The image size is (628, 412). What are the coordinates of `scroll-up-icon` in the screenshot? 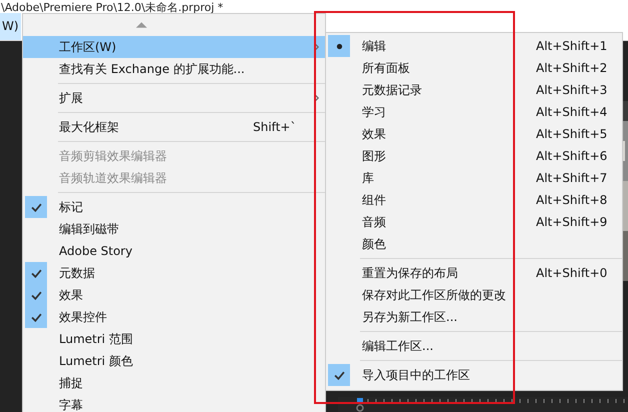 It's located at (141, 25).